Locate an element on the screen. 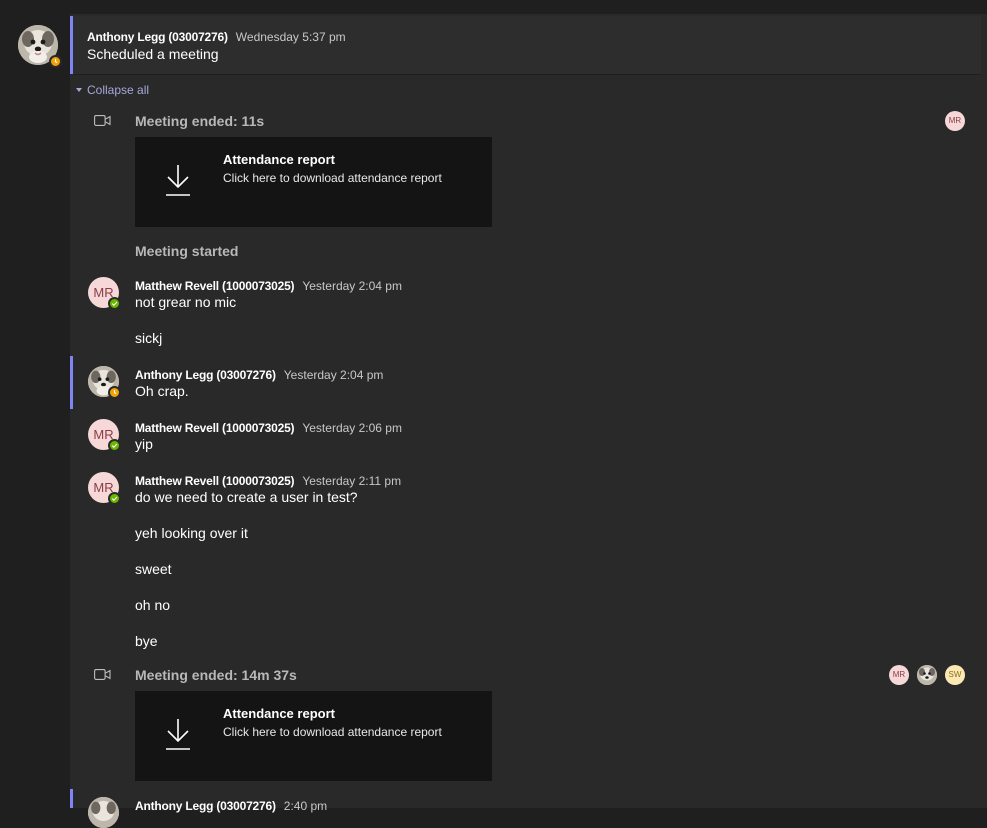  collapse-all-button: Collapse all is located at coordinates (112, 90).